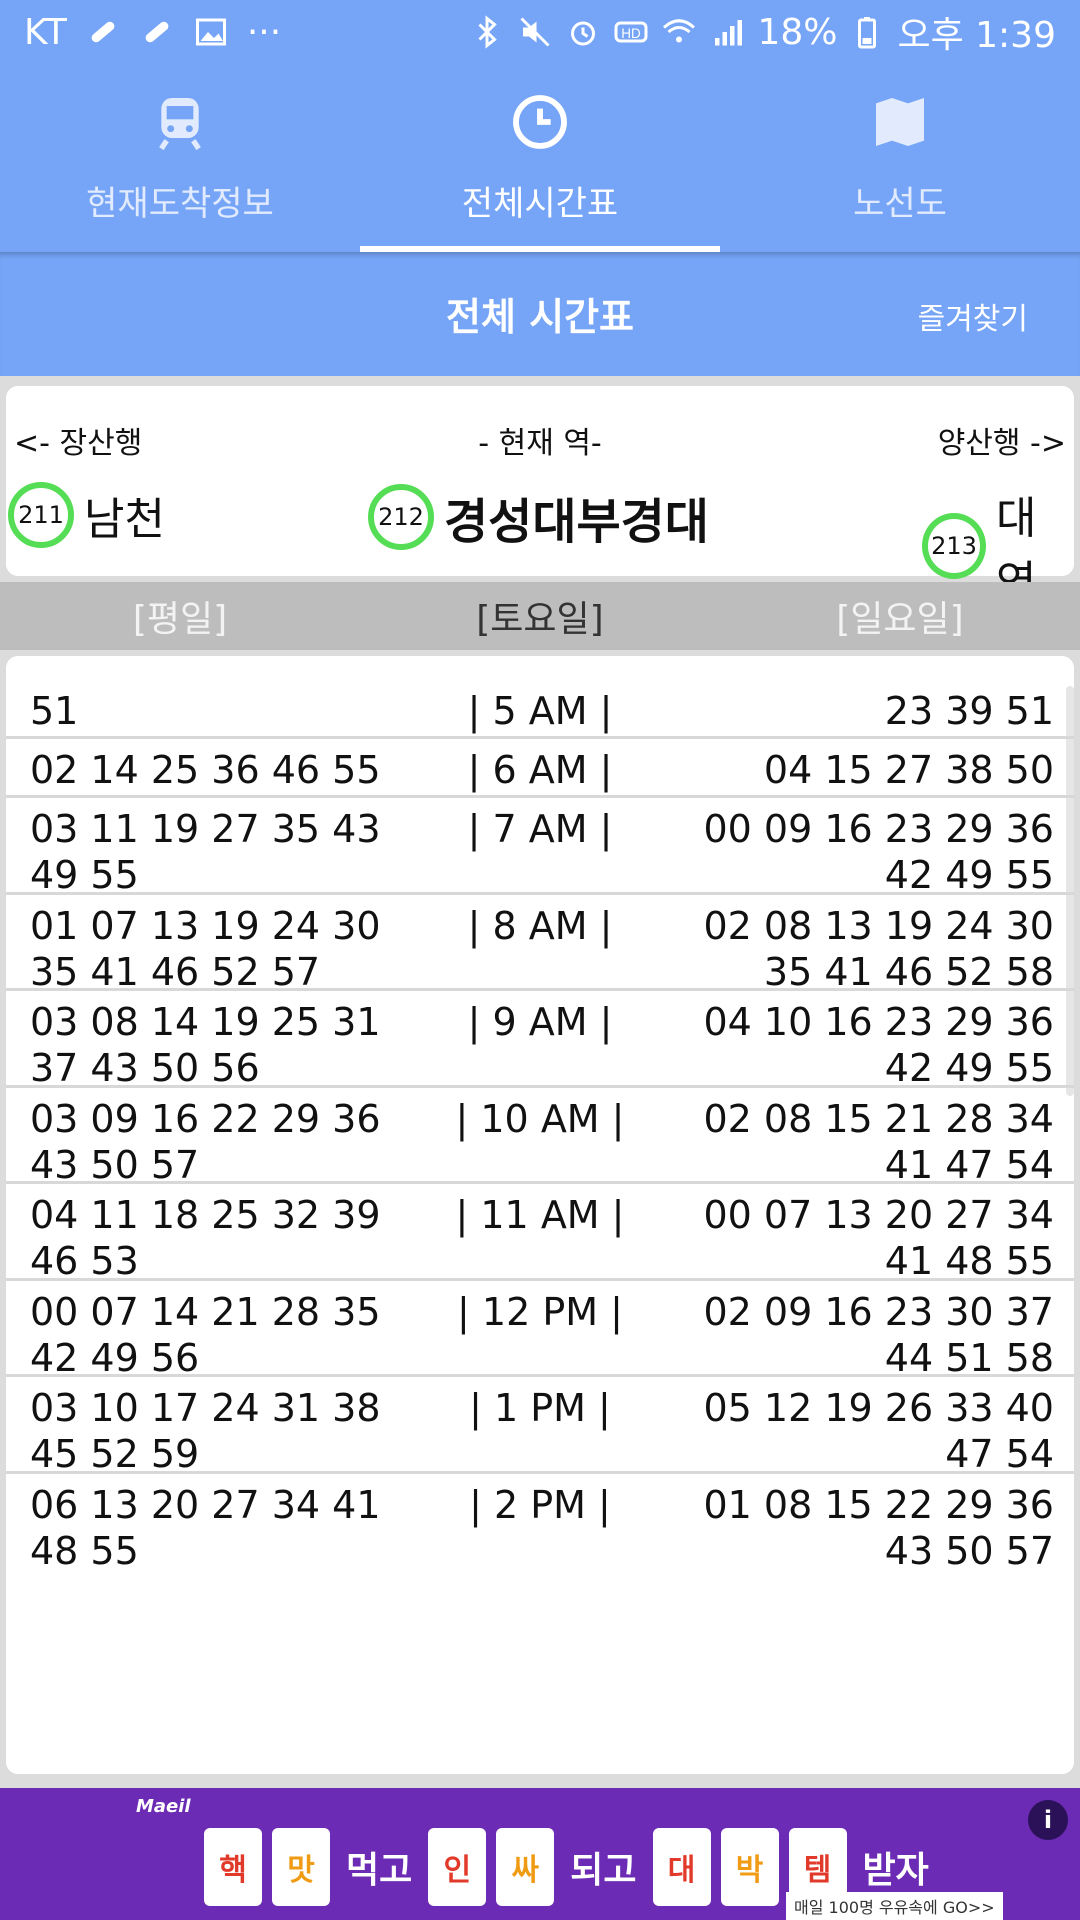  I want to click on direction-right-label: 양산행 ->, so click(1002, 440).